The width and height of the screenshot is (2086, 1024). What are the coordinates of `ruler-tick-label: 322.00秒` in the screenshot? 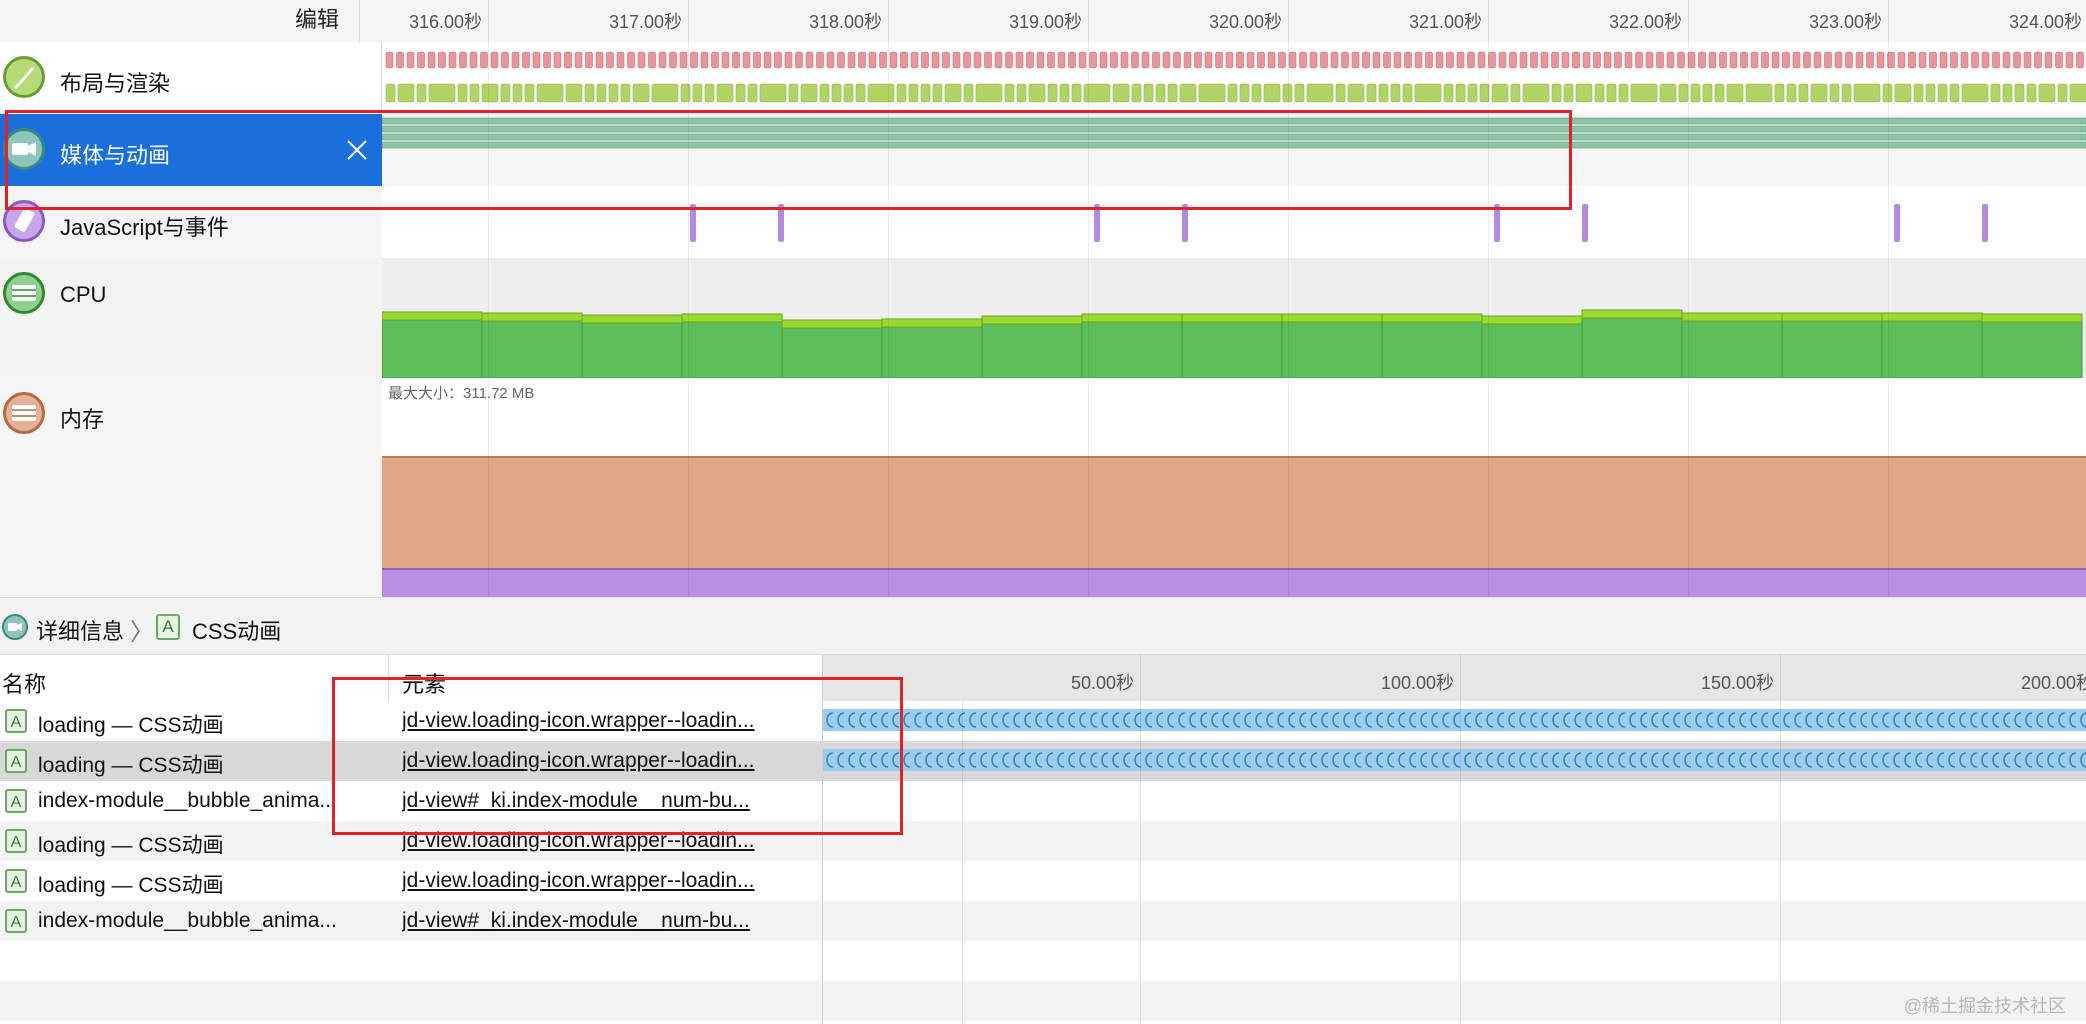 It's located at (1645, 22).